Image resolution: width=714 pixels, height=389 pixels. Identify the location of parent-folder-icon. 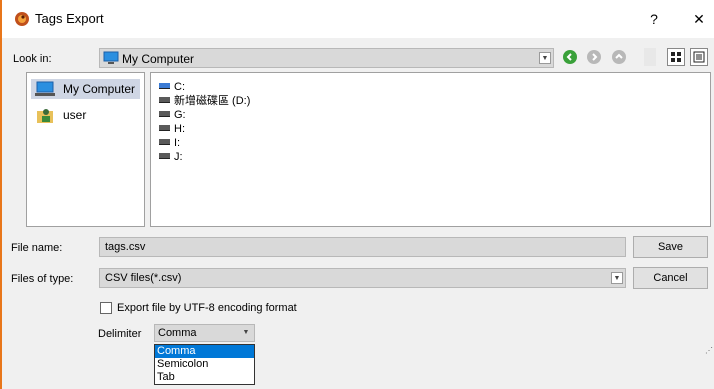
(619, 57).